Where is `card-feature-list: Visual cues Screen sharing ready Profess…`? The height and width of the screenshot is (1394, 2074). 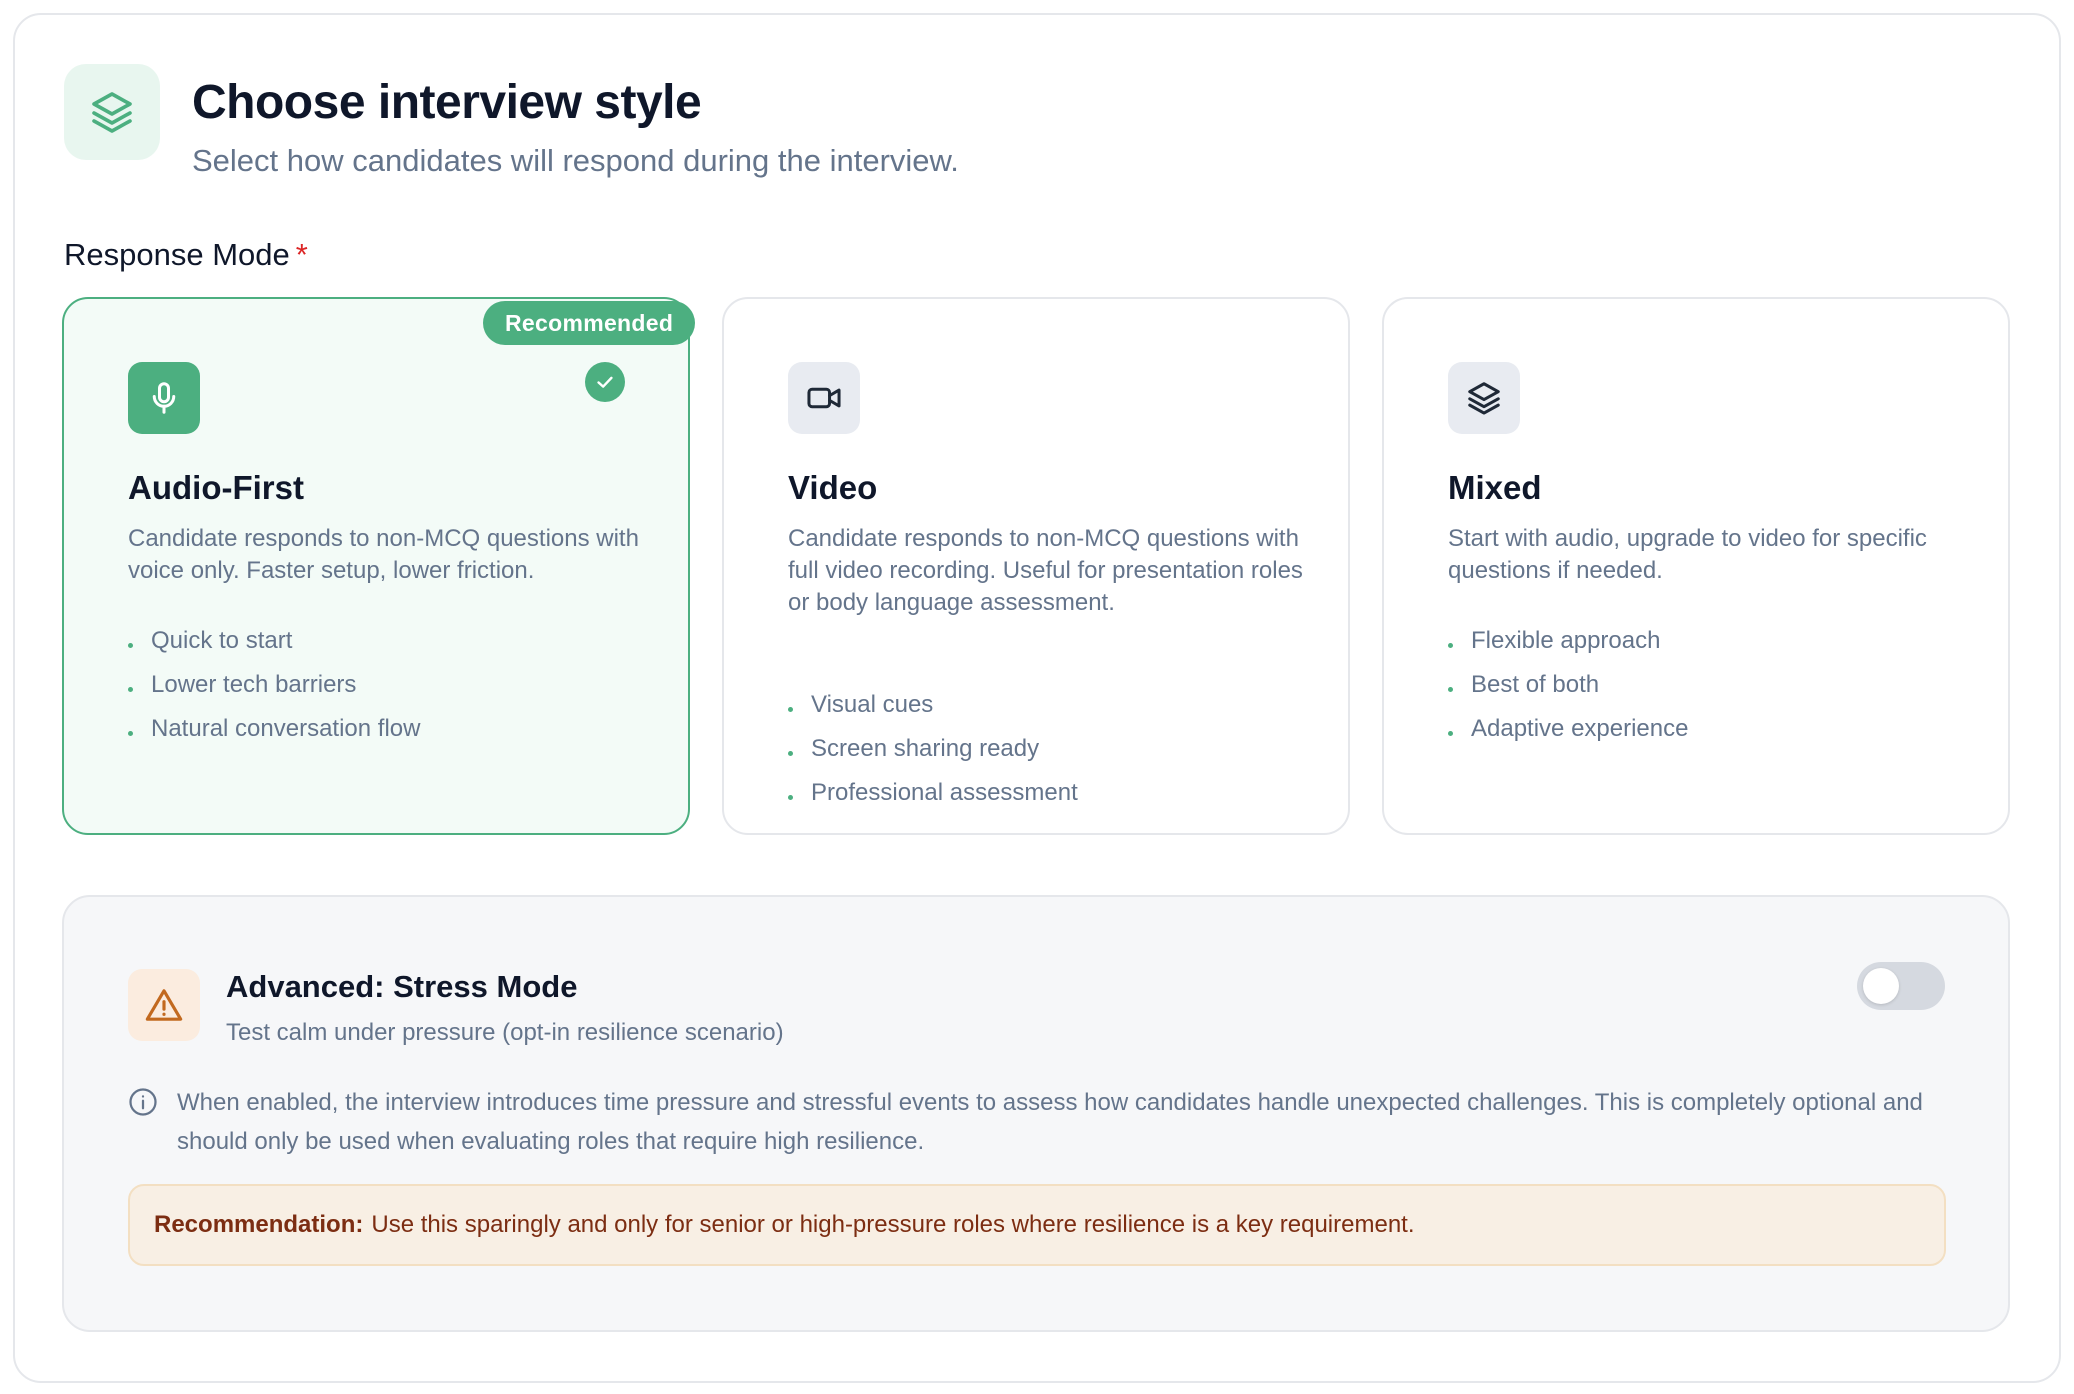 card-feature-list: Visual cues Screen sharing ready Profess… is located at coordinates (1048, 749).